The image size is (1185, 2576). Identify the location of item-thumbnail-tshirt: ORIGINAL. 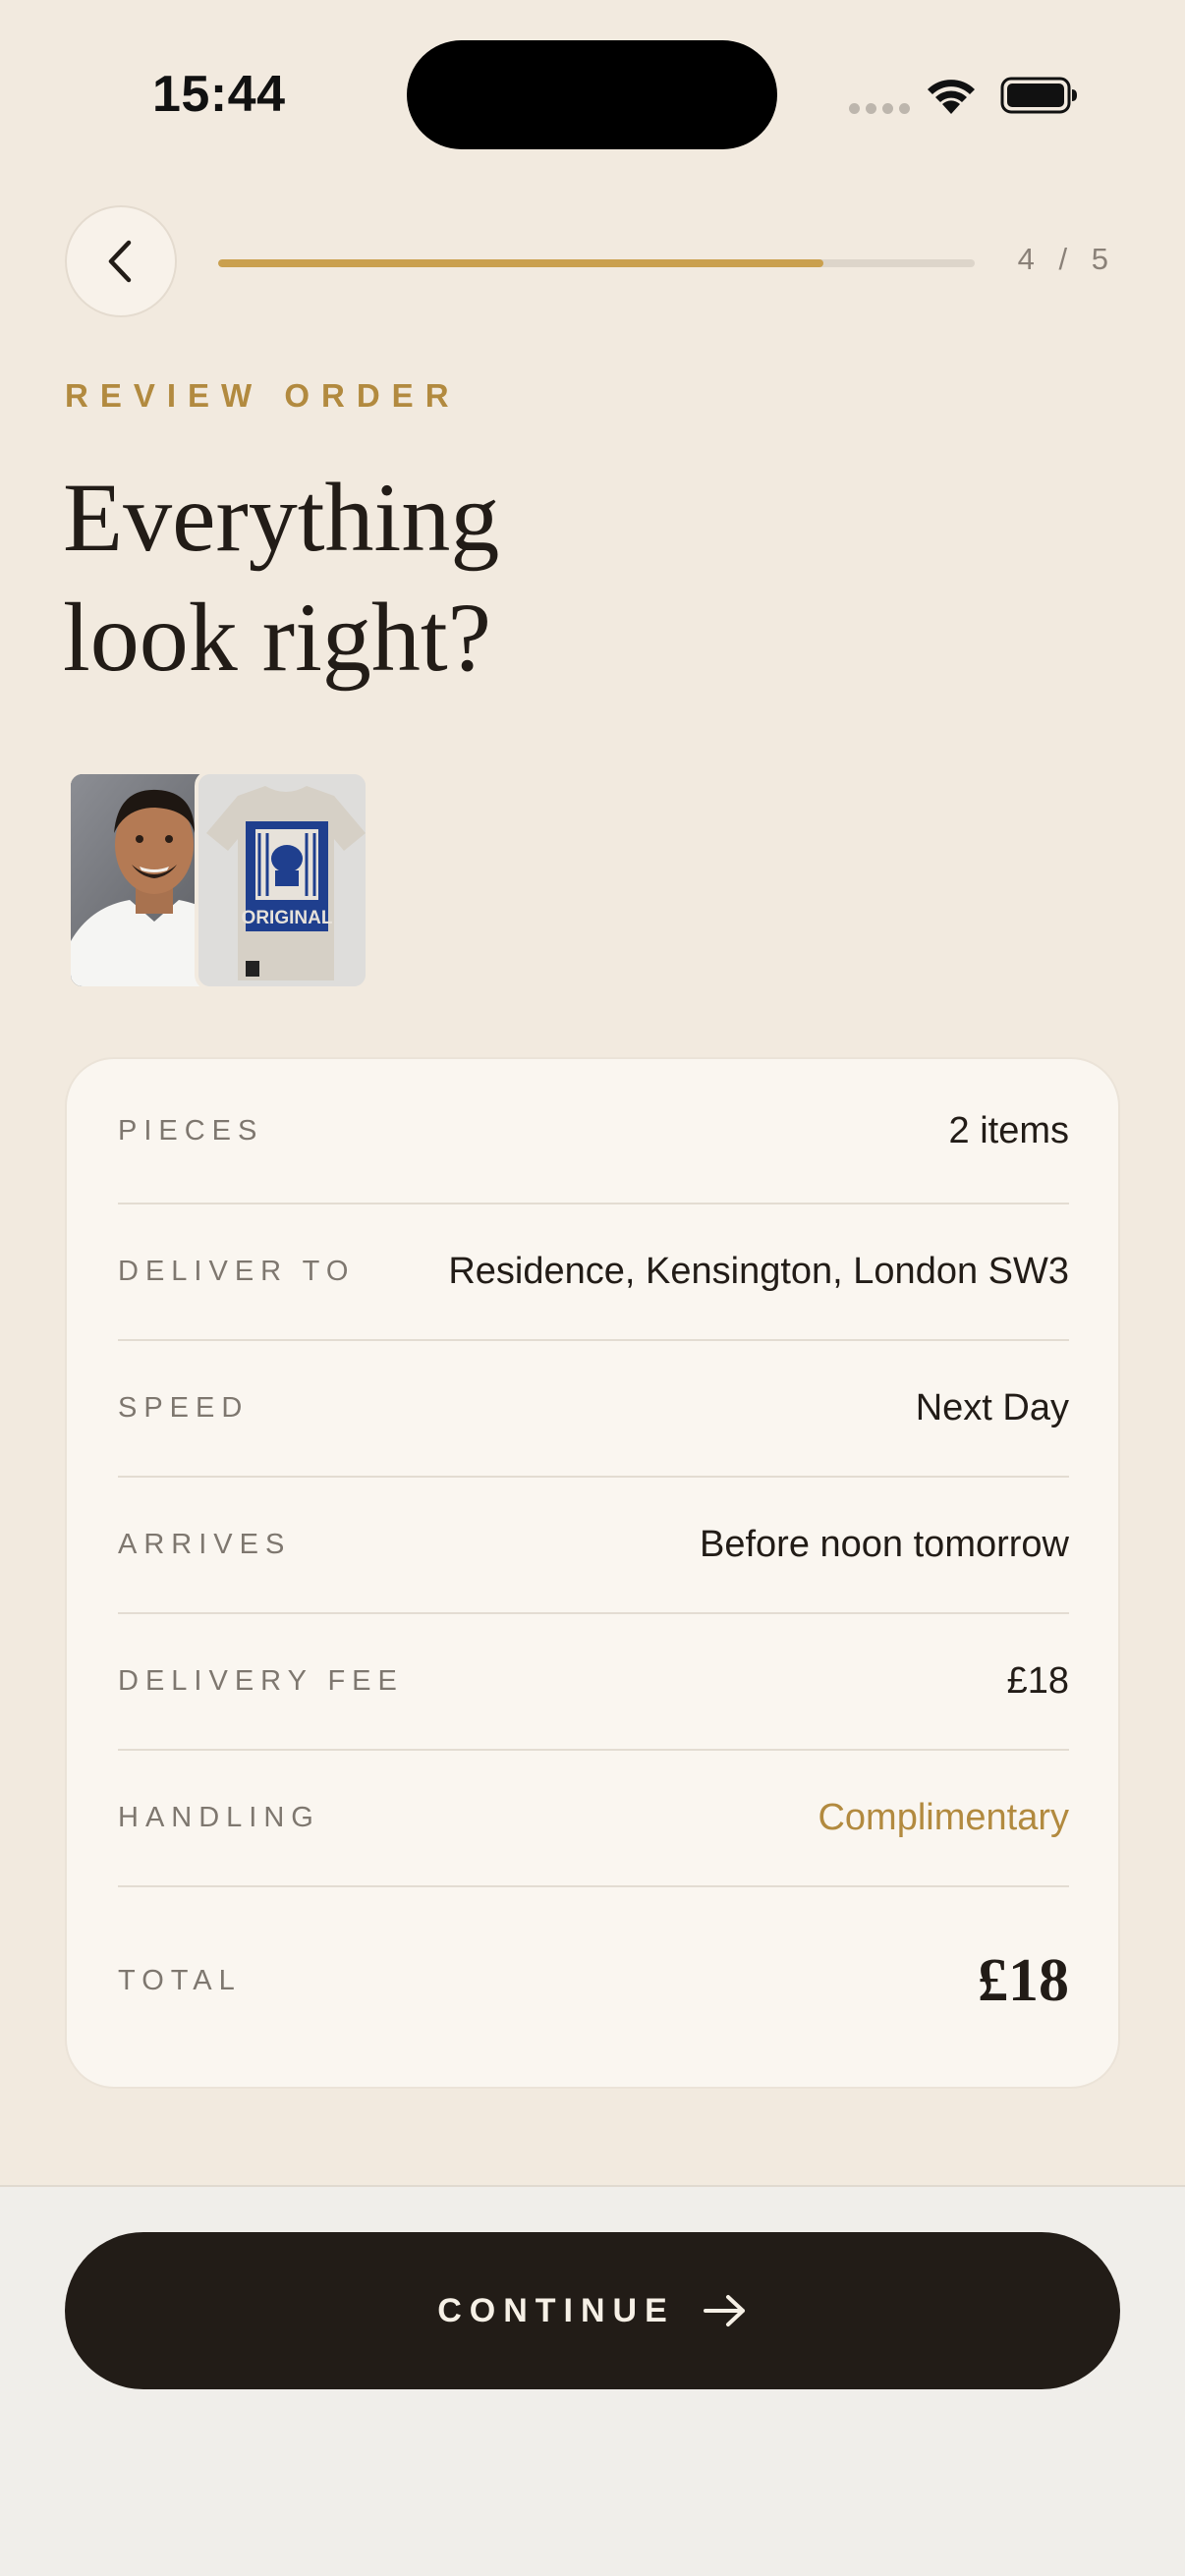
(282, 880).